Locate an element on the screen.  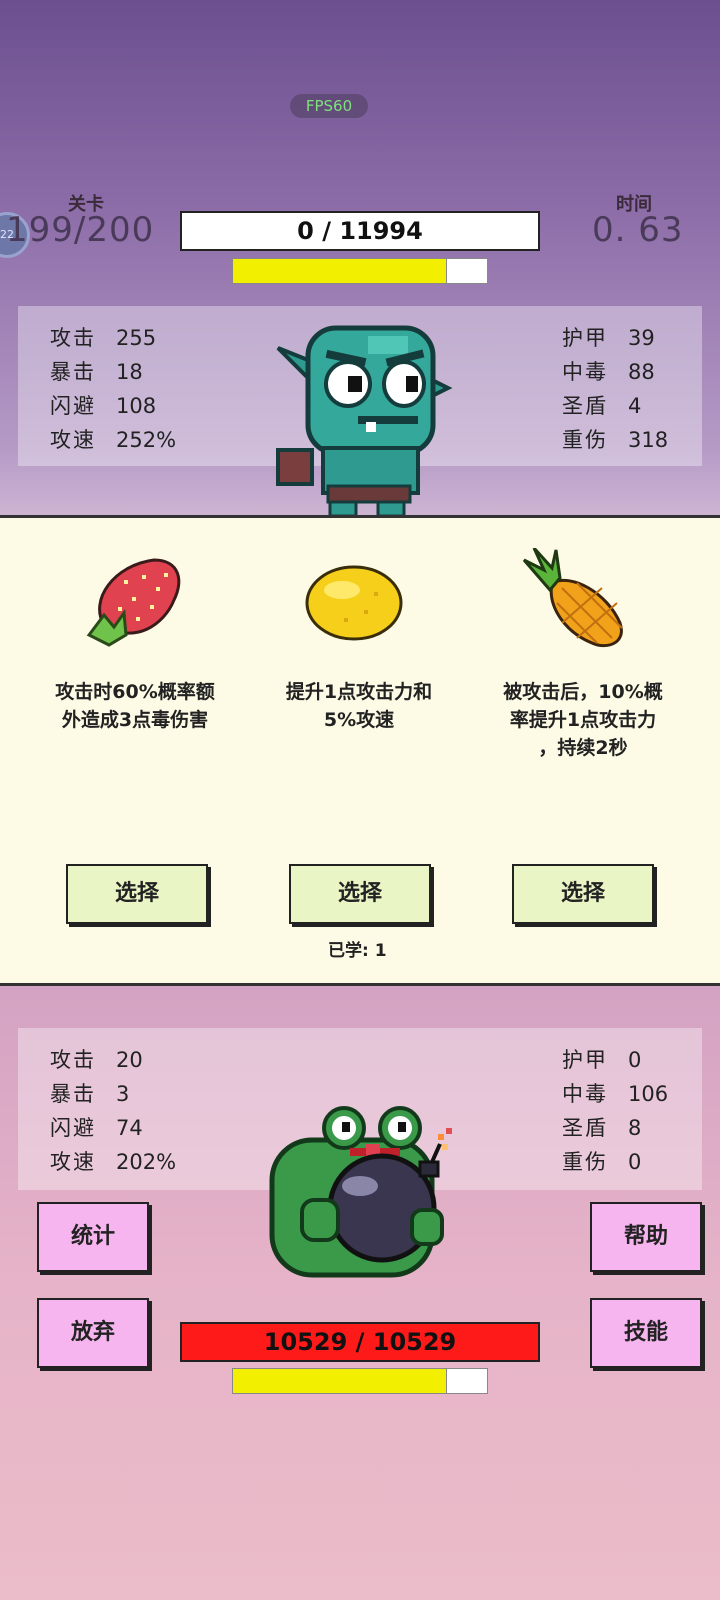
enemy-progress-fill is located at coordinates (340, 271).